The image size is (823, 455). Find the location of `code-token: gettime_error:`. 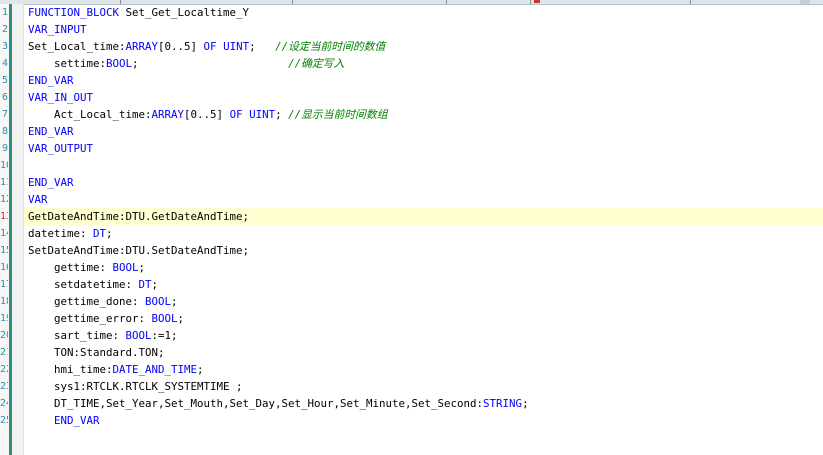

code-token: gettime_error: is located at coordinates (103, 318).